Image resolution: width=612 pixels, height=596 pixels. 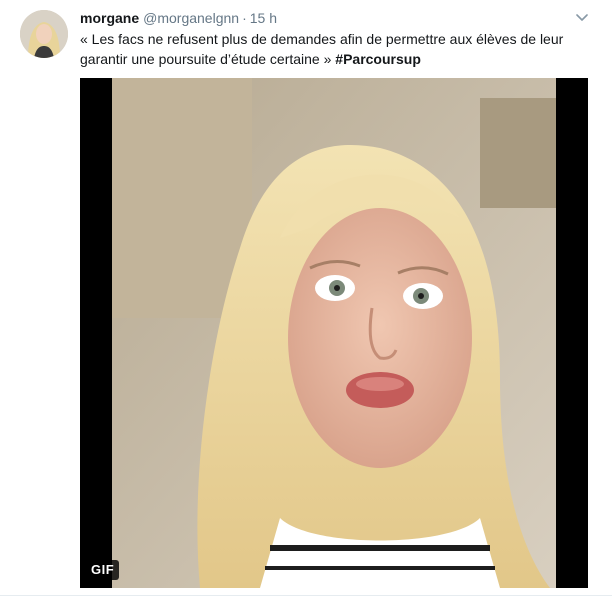 What do you see at coordinates (378, 59) in the screenshot?
I see `hashtag-link: #Parcoursup` at bounding box center [378, 59].